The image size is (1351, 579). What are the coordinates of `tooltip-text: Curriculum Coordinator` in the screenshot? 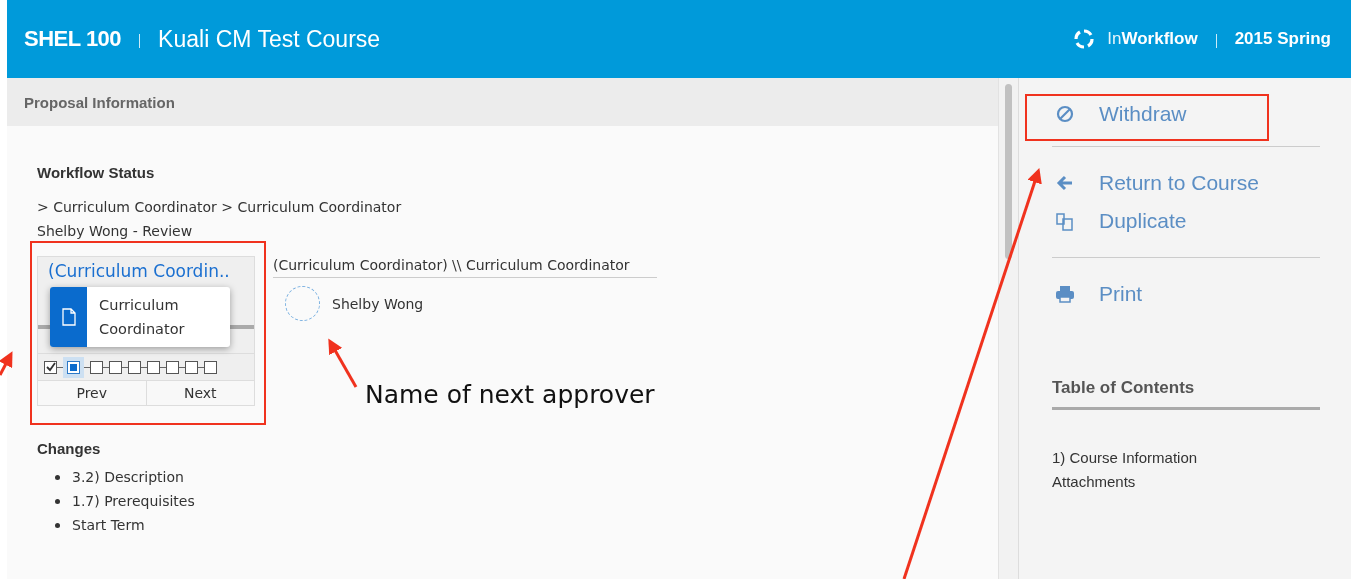 It's located at (142, 317).